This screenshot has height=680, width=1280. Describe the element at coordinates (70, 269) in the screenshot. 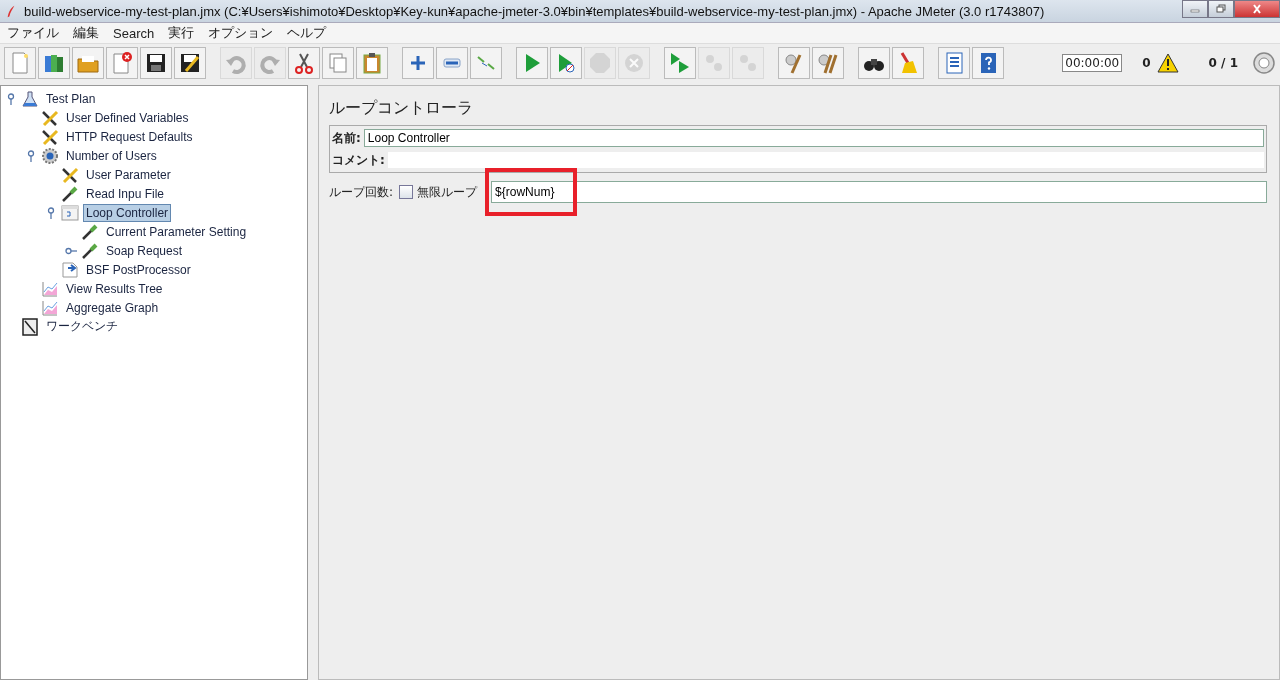

I see `document-arrow-icon` at that location.